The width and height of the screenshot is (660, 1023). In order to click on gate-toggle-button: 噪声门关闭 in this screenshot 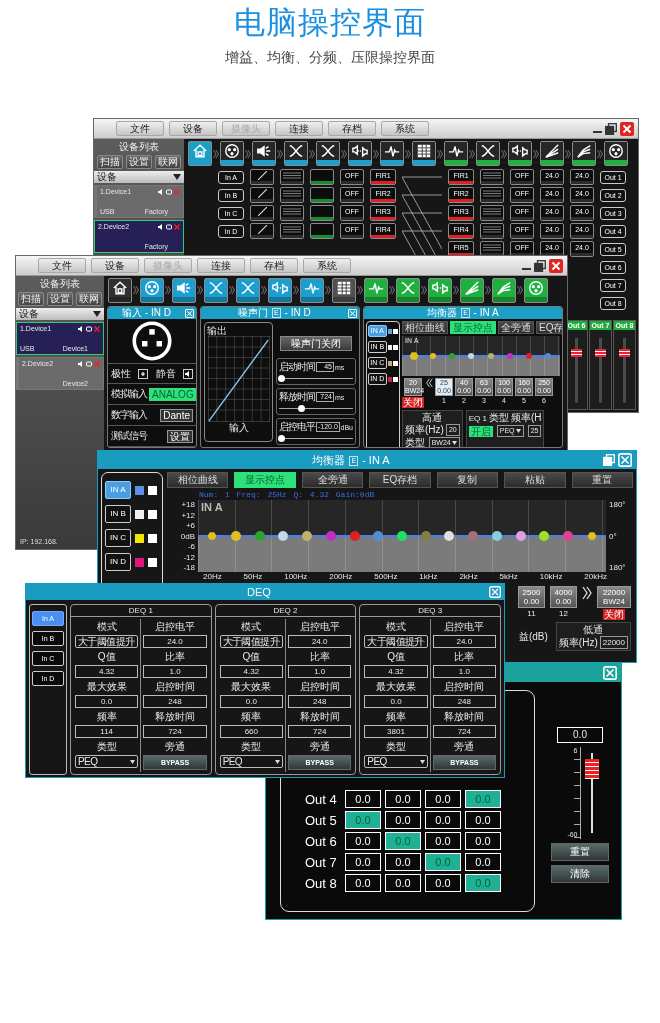, I will do `click(316, 343)`.